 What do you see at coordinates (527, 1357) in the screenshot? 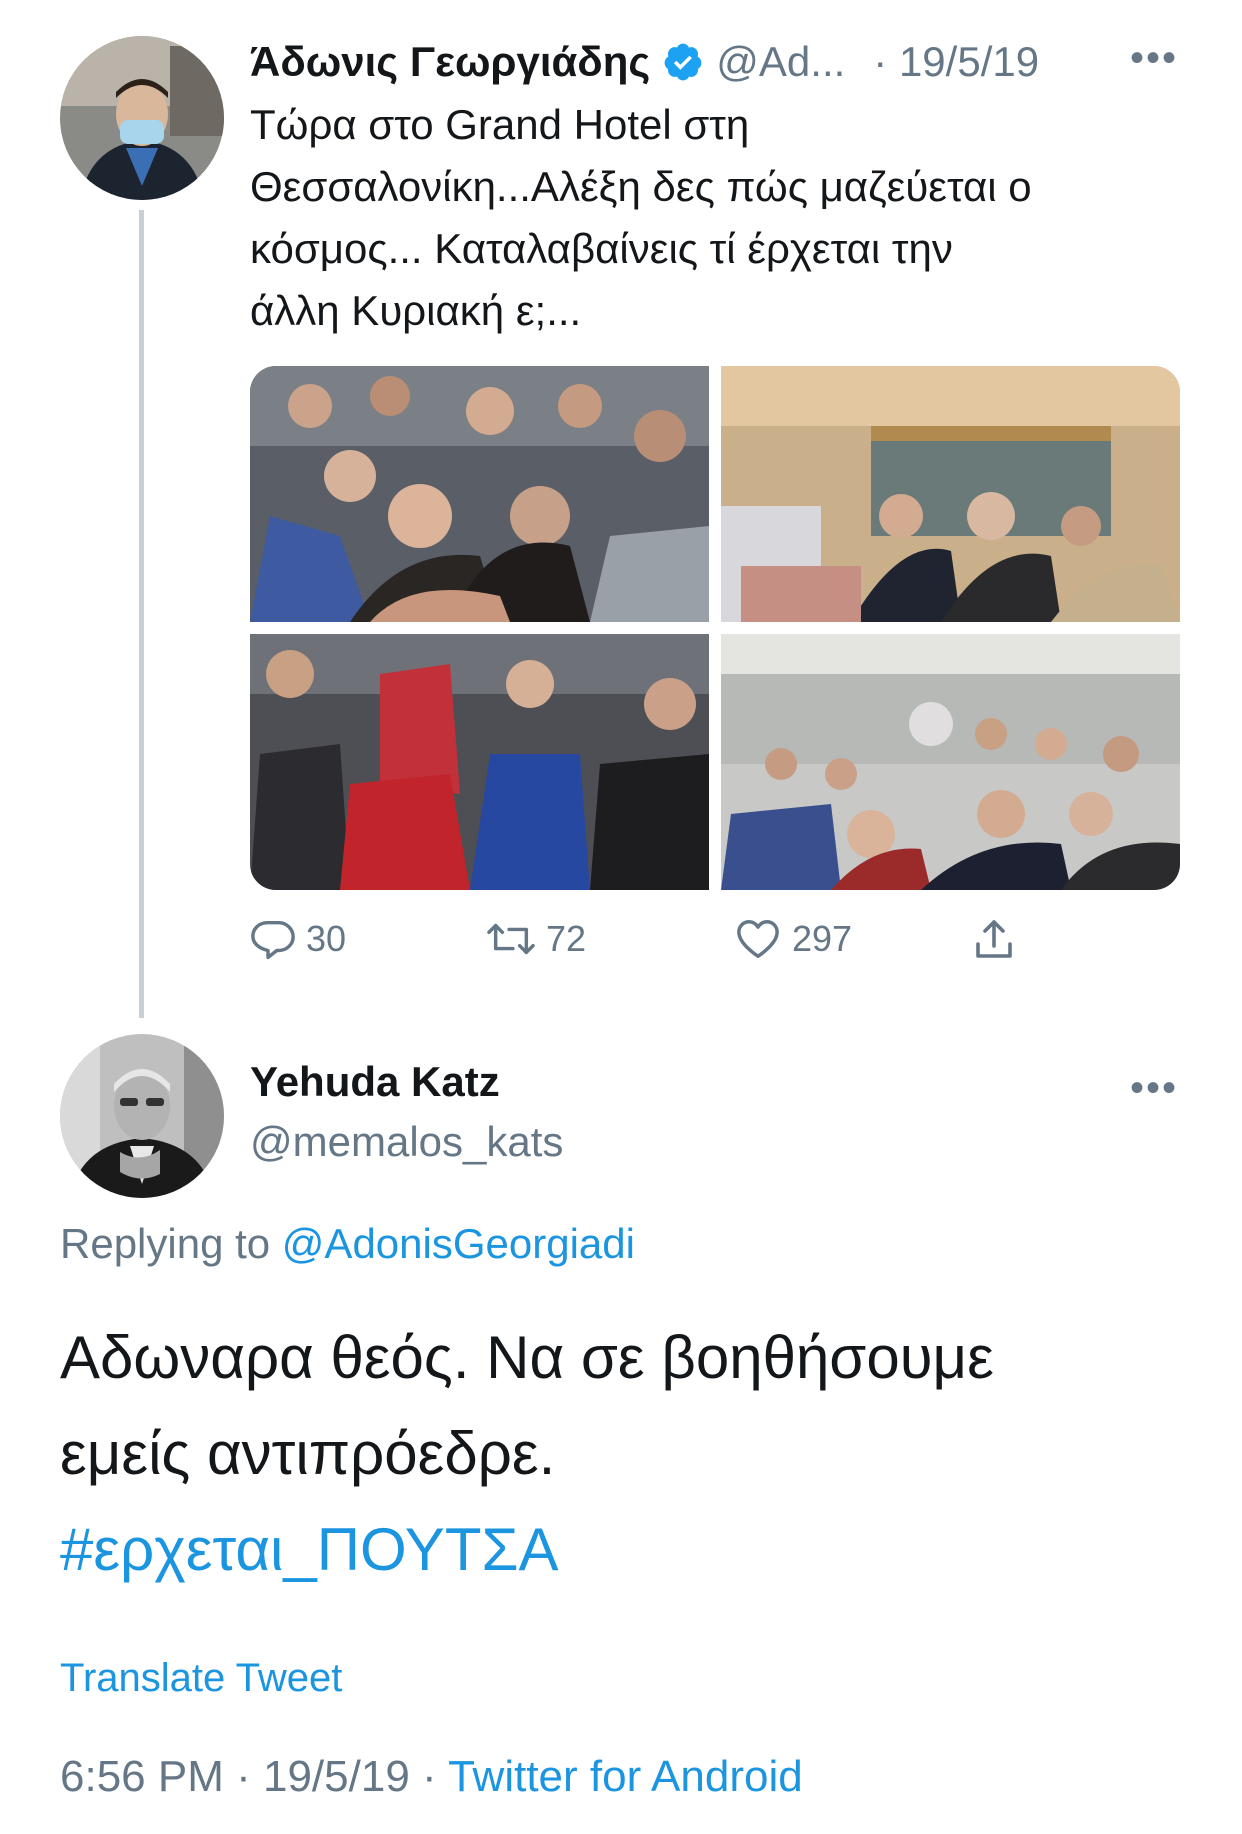
I see `reply-text-line: Αδωναρα θεός. Να σε βοηθήσουμε` at bounding box center [527, 1357].